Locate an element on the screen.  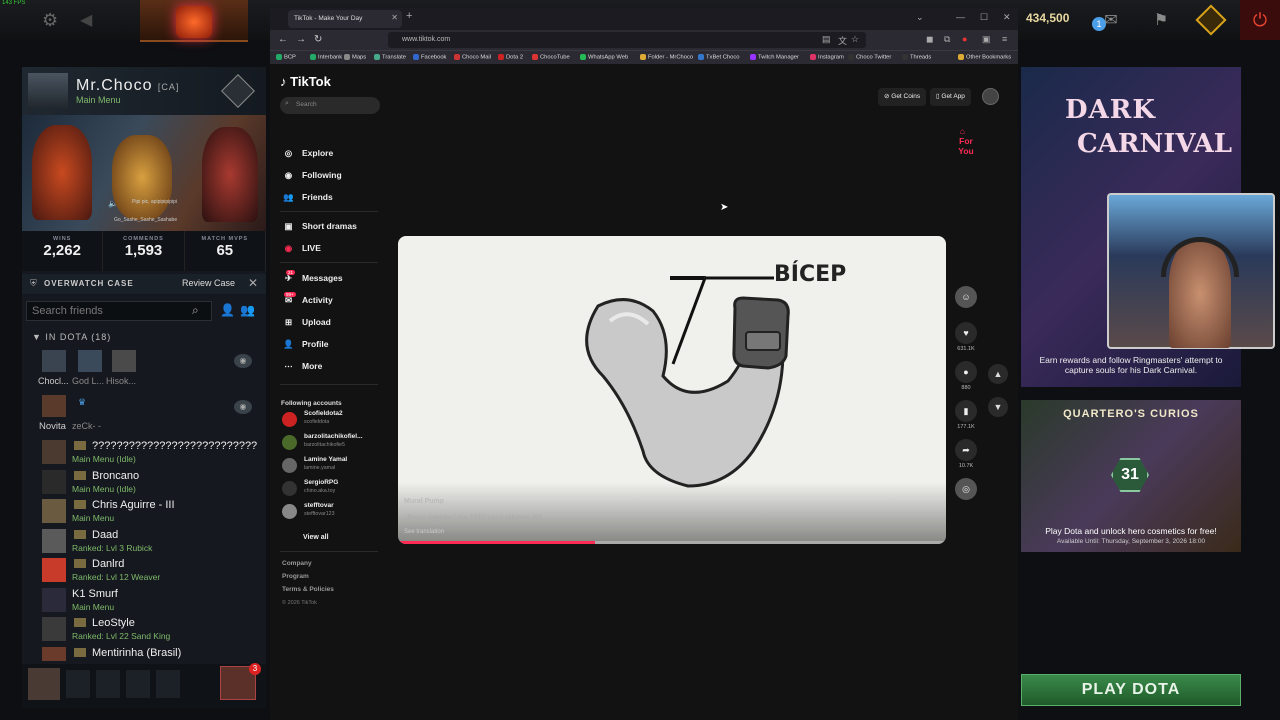
bookmark-item: Choco Twitter is located at coordinates (869, 57).